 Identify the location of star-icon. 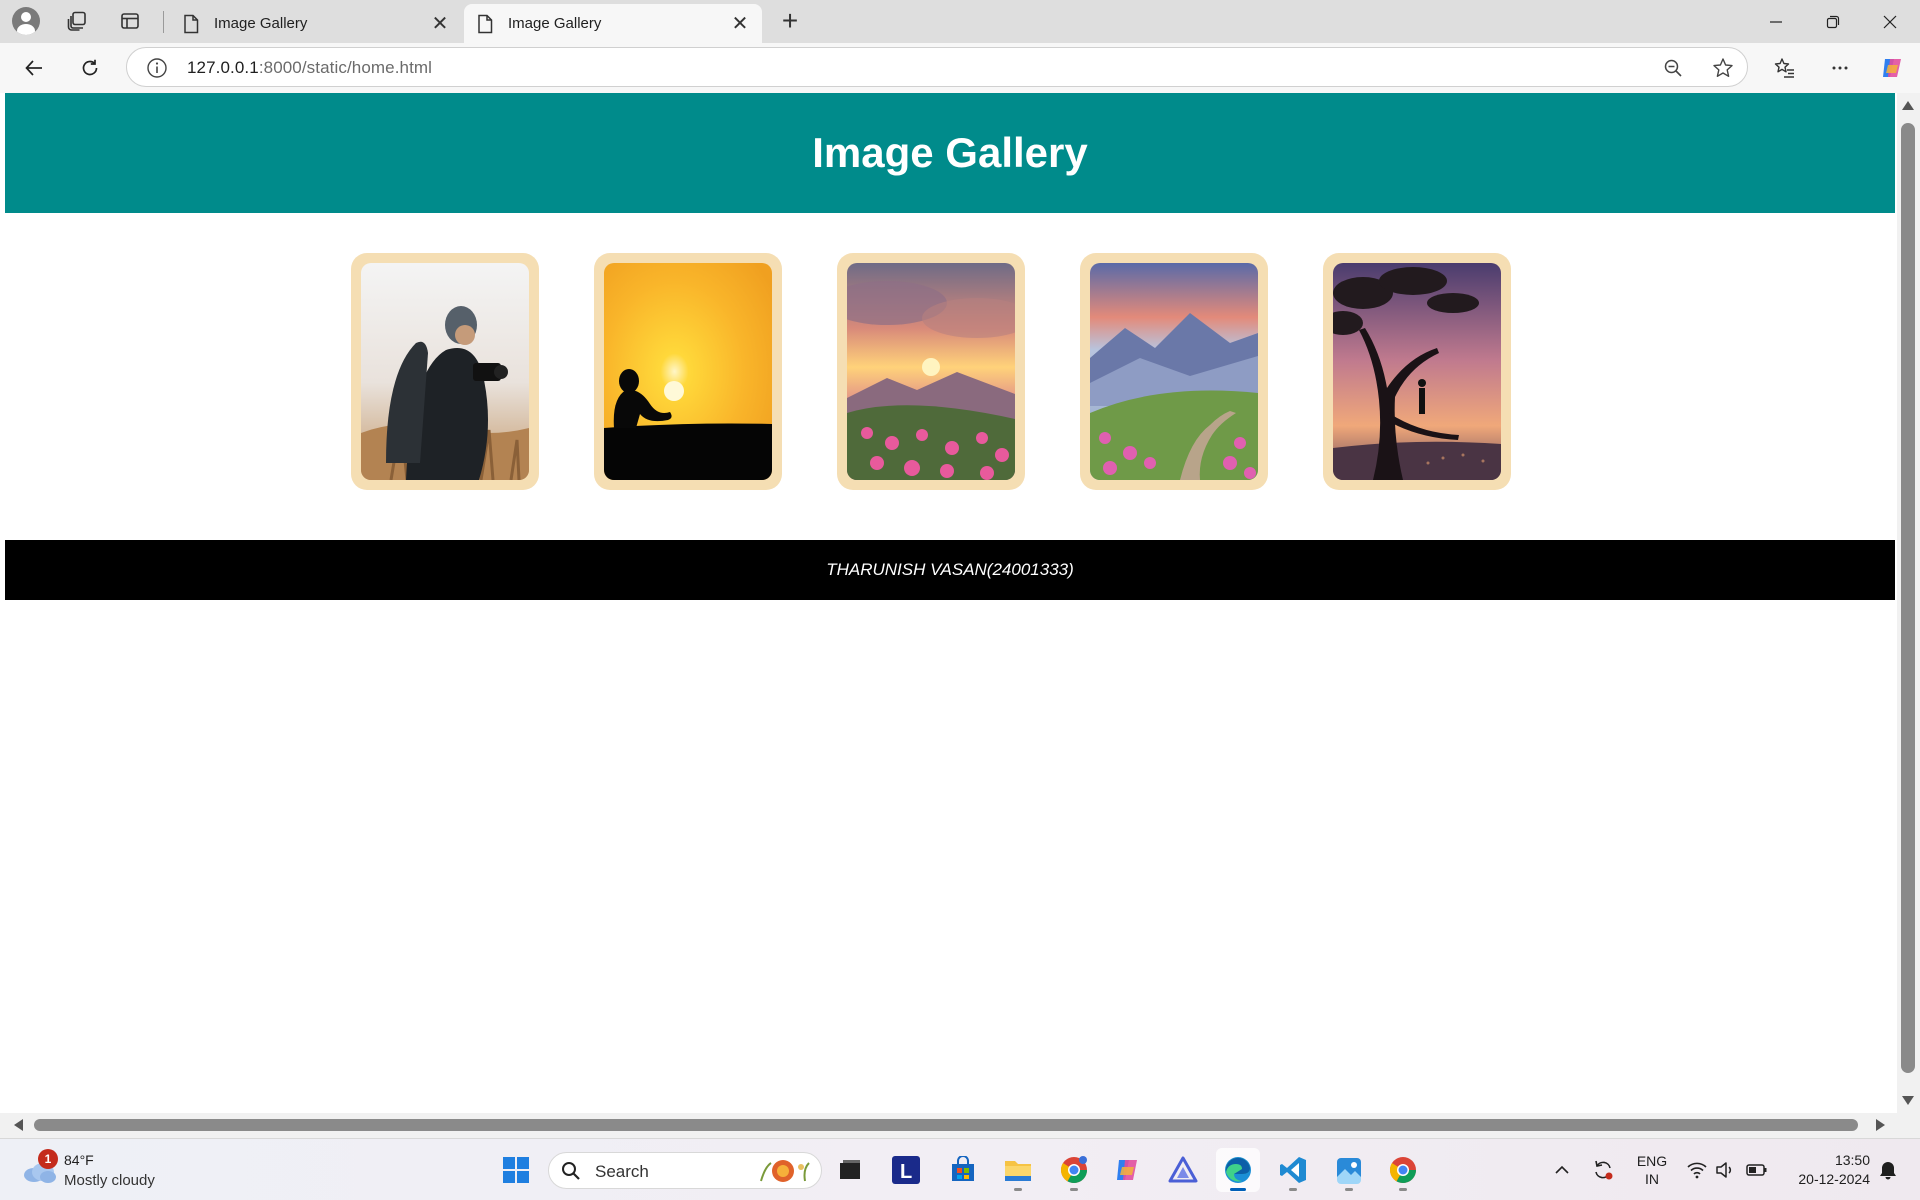
(1723, 67).